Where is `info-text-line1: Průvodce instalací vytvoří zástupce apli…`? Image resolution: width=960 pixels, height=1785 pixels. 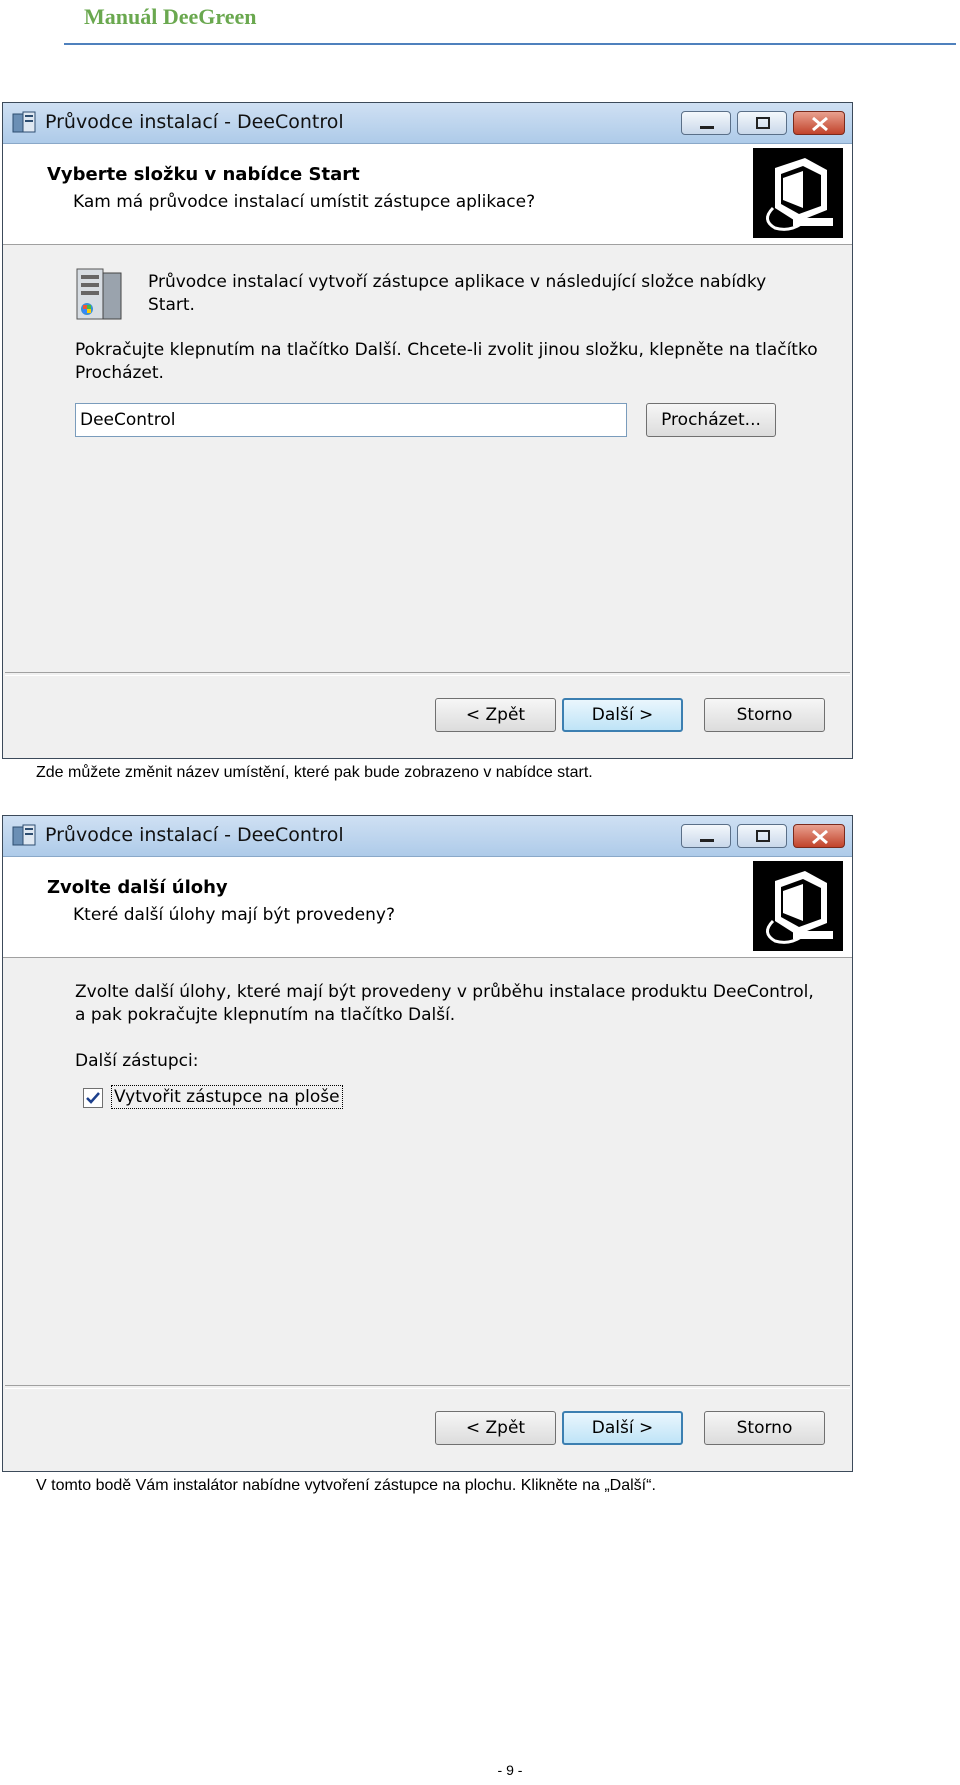
info-text-line1: Průvodce instalací vytvoří zástupce apli… is located at coordinates (457, 282).